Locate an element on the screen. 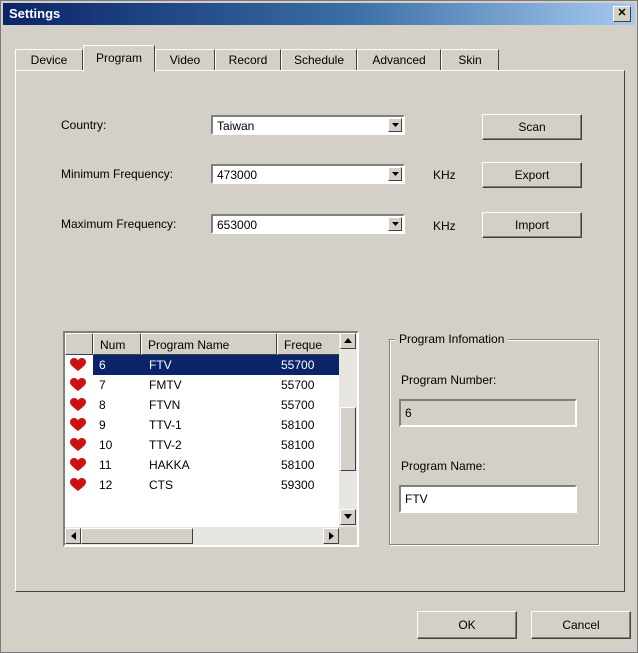 This screenshot has width=638, height=653. row-program-name: FTVN is located at coordinates (165, 405).